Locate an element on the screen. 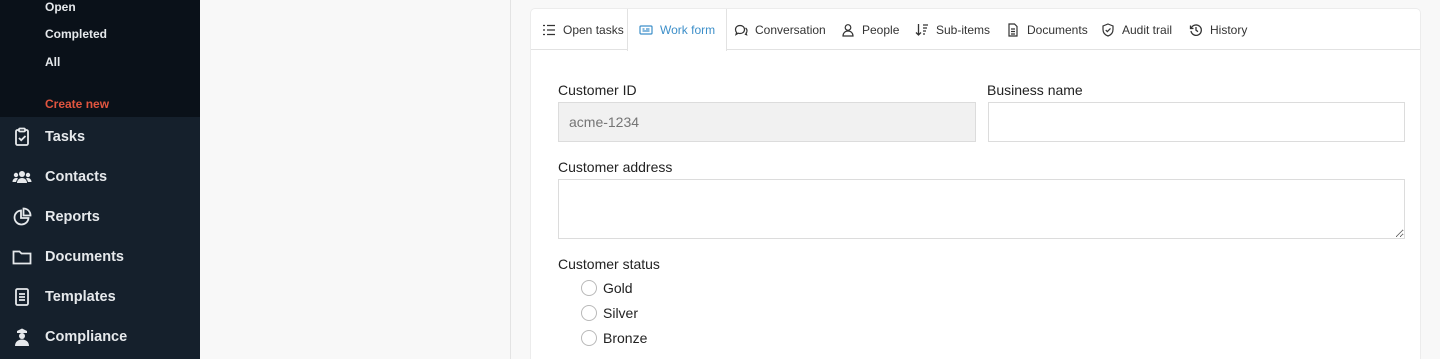 The height and width of the screenshot is (359, 1440). tab-label: Conversation is located at coordinates (790, 29).